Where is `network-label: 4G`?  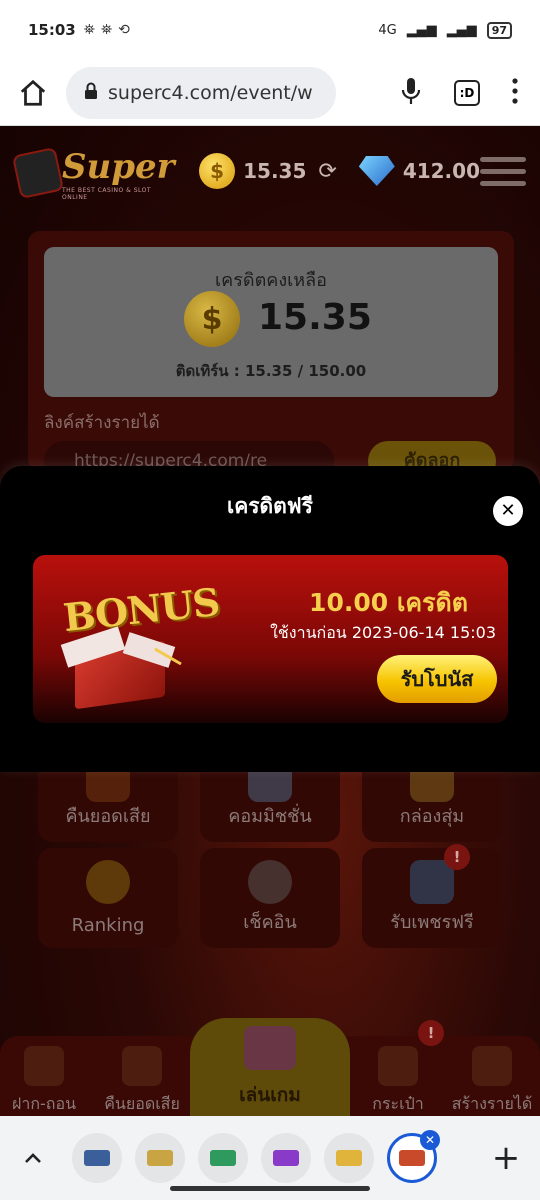 network-label: 4G is located at coordinates (387, 30).